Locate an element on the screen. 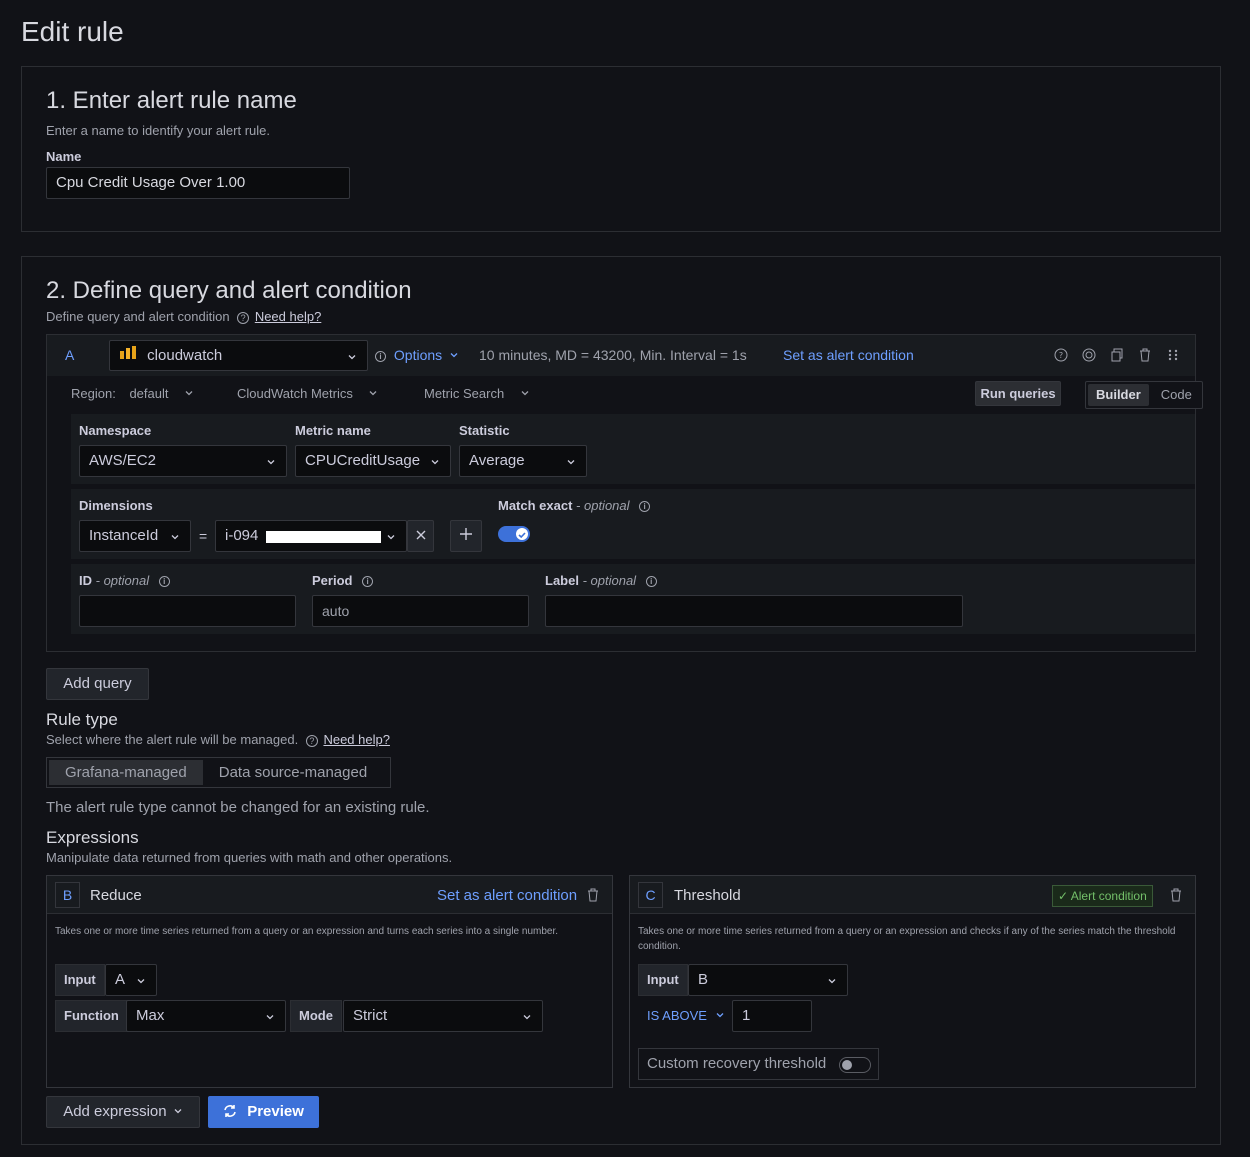  reduce-set-alert-condition-link: Set as alert condition is located at coordinates (507, 895).